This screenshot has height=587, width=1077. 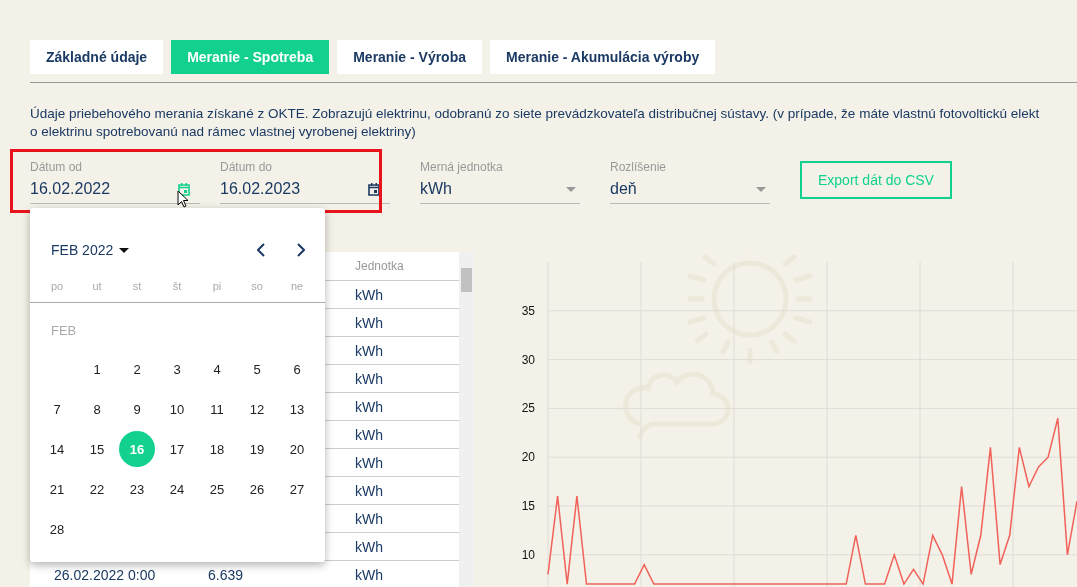 What do you see at coordinates (97, 449) in the screenshot?
I see `calendar-day: 15` at bounding box center [97, 449].